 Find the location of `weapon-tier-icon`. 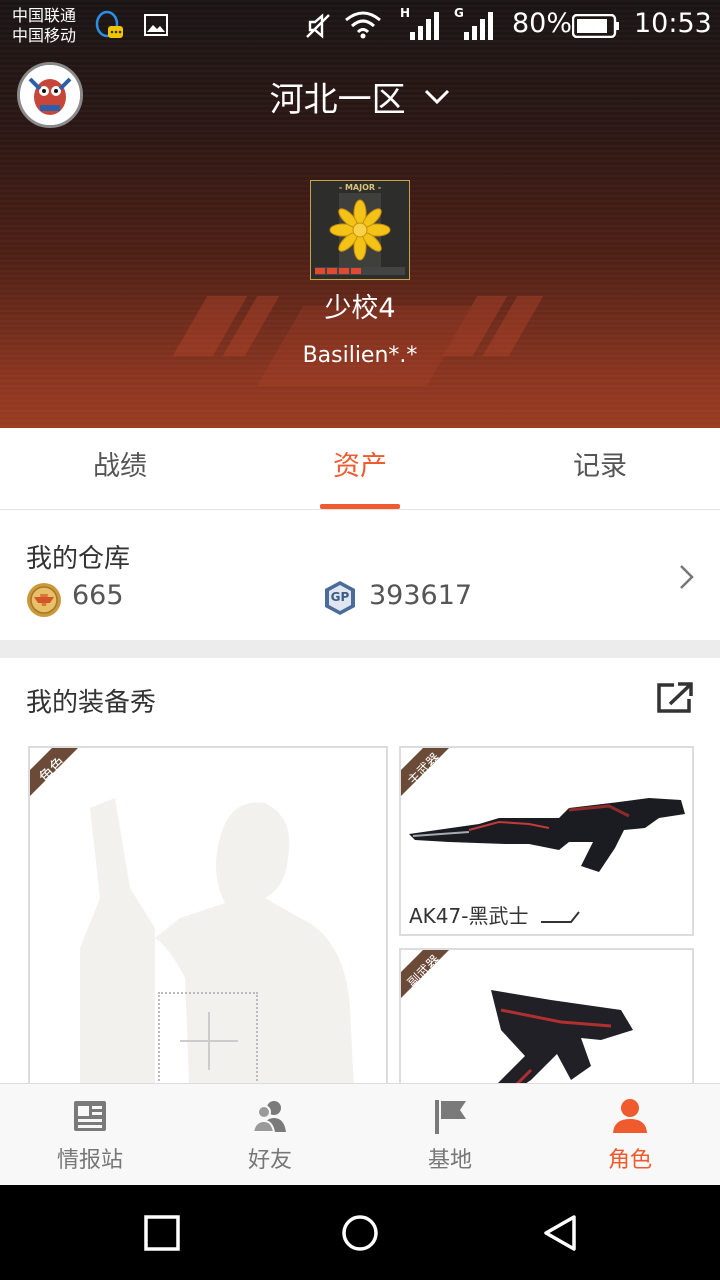

weapon-tier-icon is located at coordinates (560, 916).